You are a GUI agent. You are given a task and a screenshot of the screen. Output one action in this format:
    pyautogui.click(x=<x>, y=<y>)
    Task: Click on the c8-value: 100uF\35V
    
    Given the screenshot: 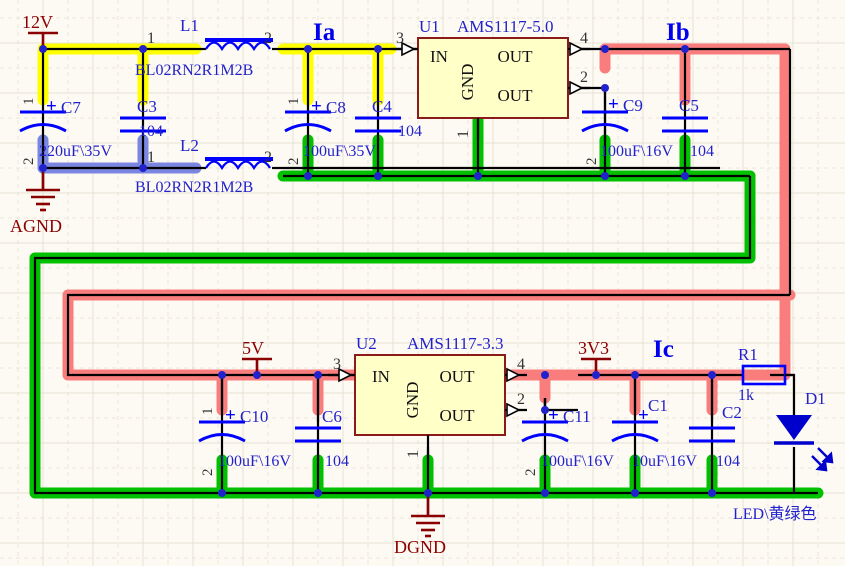 What is the action you would take?
    pyautogui.click(x=339, y=151)
    